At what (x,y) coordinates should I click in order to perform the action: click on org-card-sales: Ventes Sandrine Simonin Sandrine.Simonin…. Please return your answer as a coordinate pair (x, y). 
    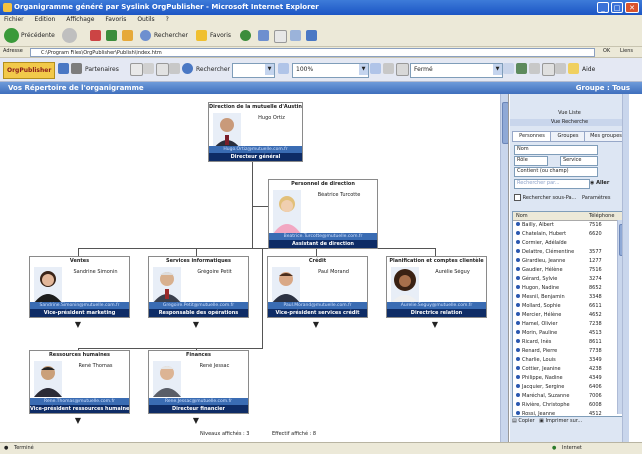
    Looking at the image, I should click on (79, 287).